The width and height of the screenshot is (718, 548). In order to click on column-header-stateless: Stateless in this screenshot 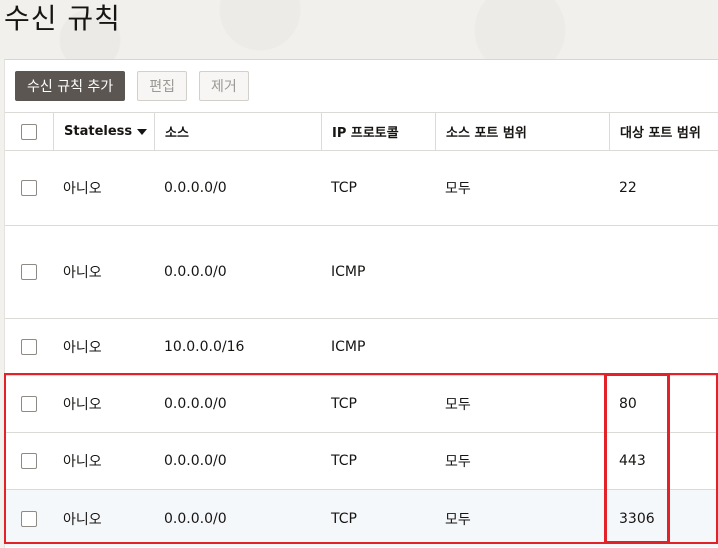, I will do `click(103, 131)`.